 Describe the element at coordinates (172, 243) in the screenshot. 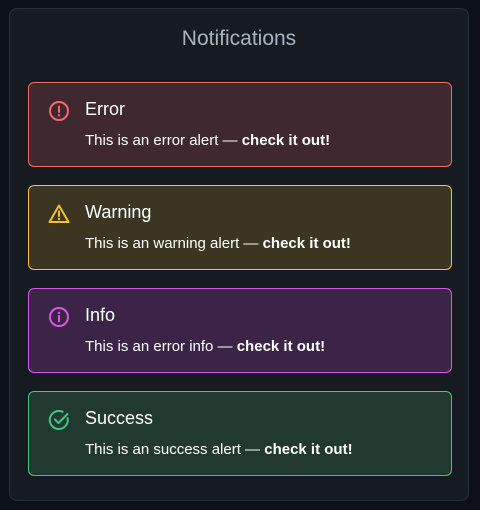

I see `alert-message-text: This is an warning alert —` at that location.